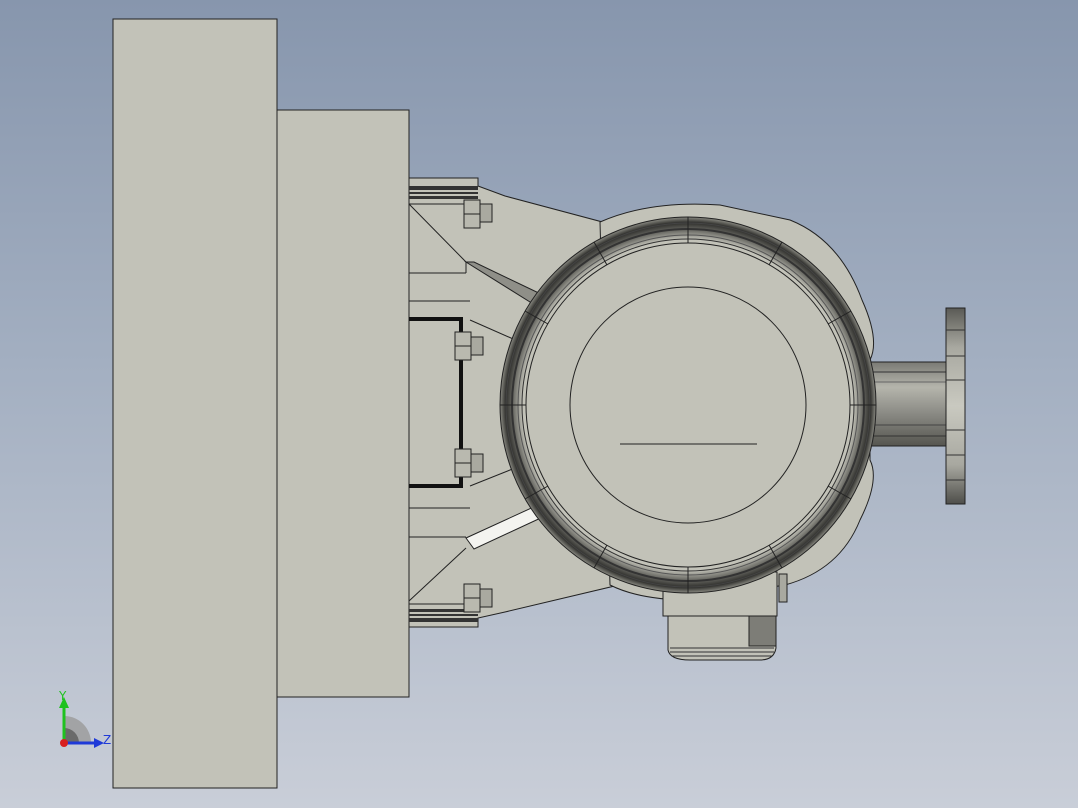 The image size is (1078, 808). I want to click on mounting-plate, so click(195, 403).